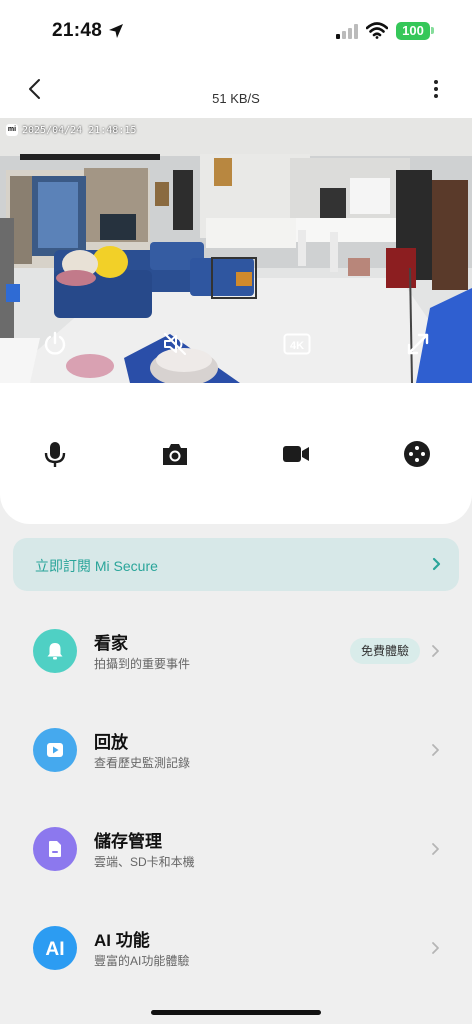 This screenshot has width=472, height=1024. What do you see at coordinates (142, 763) in the screenshot?
I see `item-subtitle: 查看歷史監測記錄` at bounding box center [142, 763].